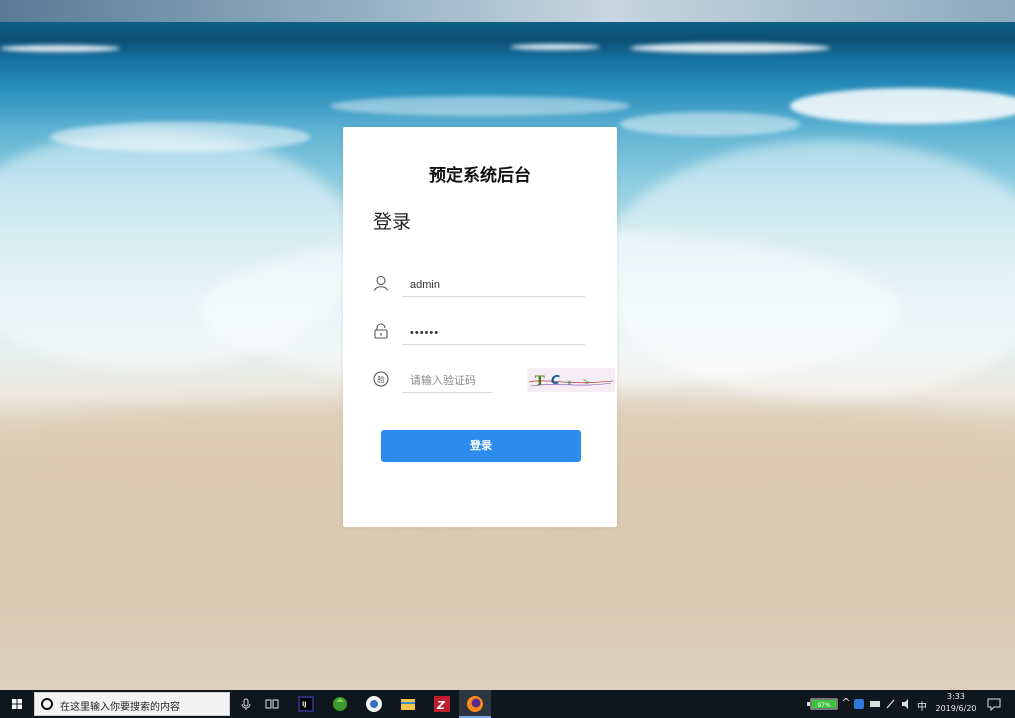 This screenshot has height=718, width=1015. I want to click on microphone-icon, so click(246, 704).